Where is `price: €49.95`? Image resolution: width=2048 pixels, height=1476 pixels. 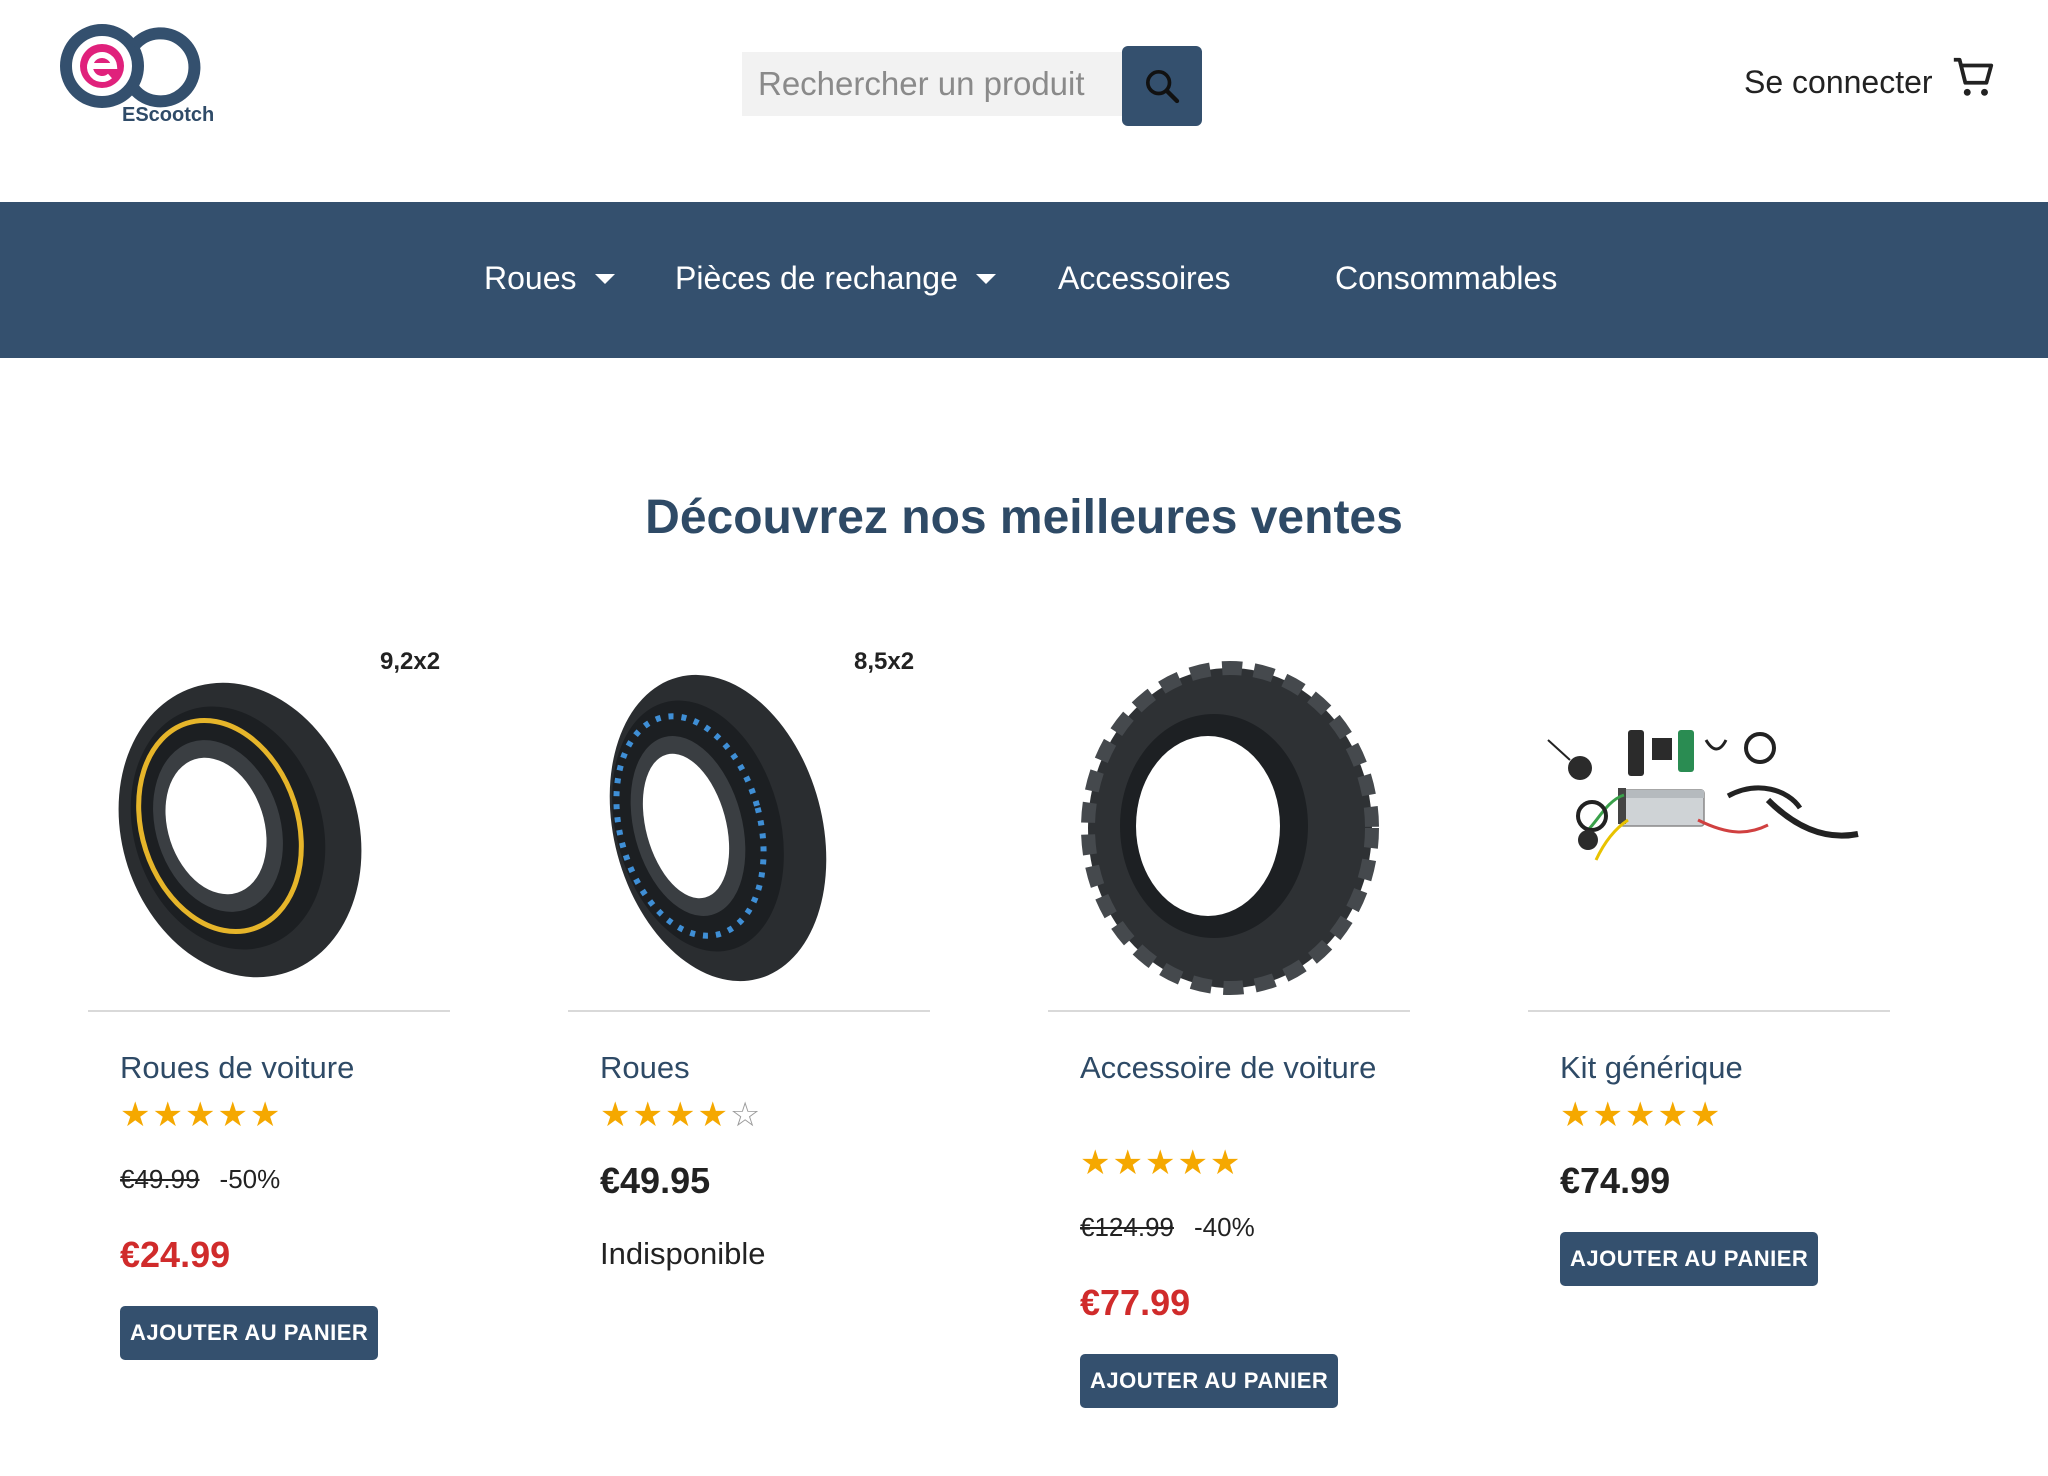 price: €49.95 is located at coordinates (655, 1180).